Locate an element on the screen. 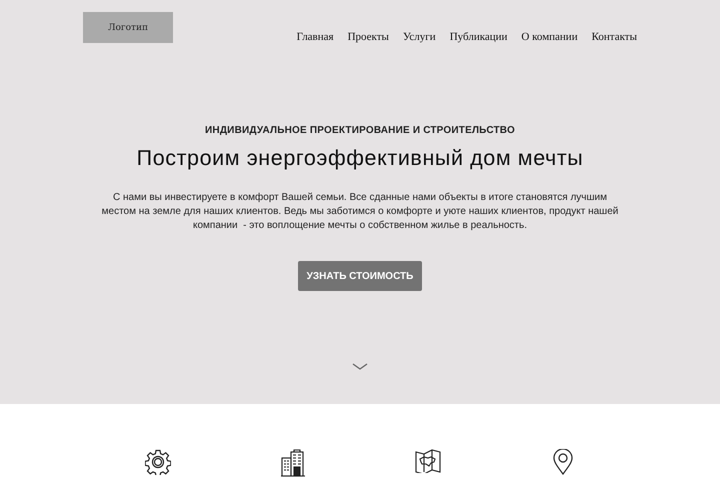 This screenshot has height=480, width=720. buildings-icon is located at coordinates (292, 463).